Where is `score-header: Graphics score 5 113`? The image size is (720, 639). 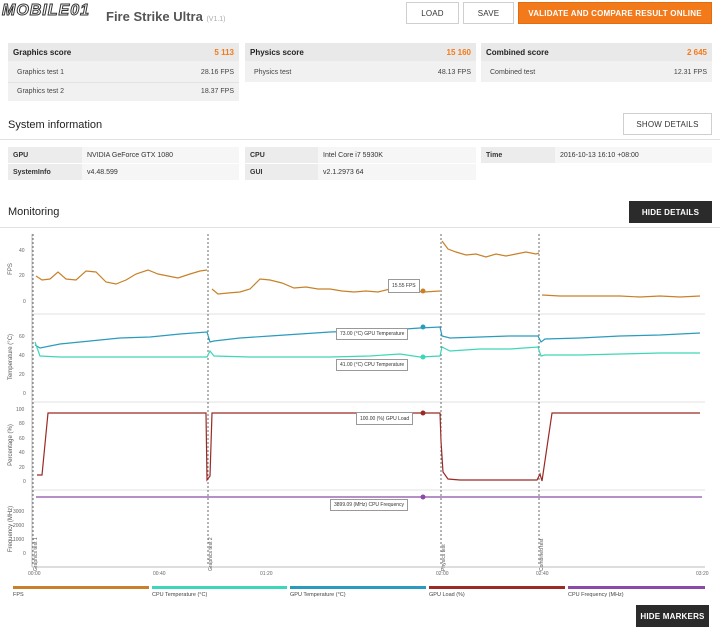
score-header: Graphics score 5 113 is located at coordinates (123, 52).